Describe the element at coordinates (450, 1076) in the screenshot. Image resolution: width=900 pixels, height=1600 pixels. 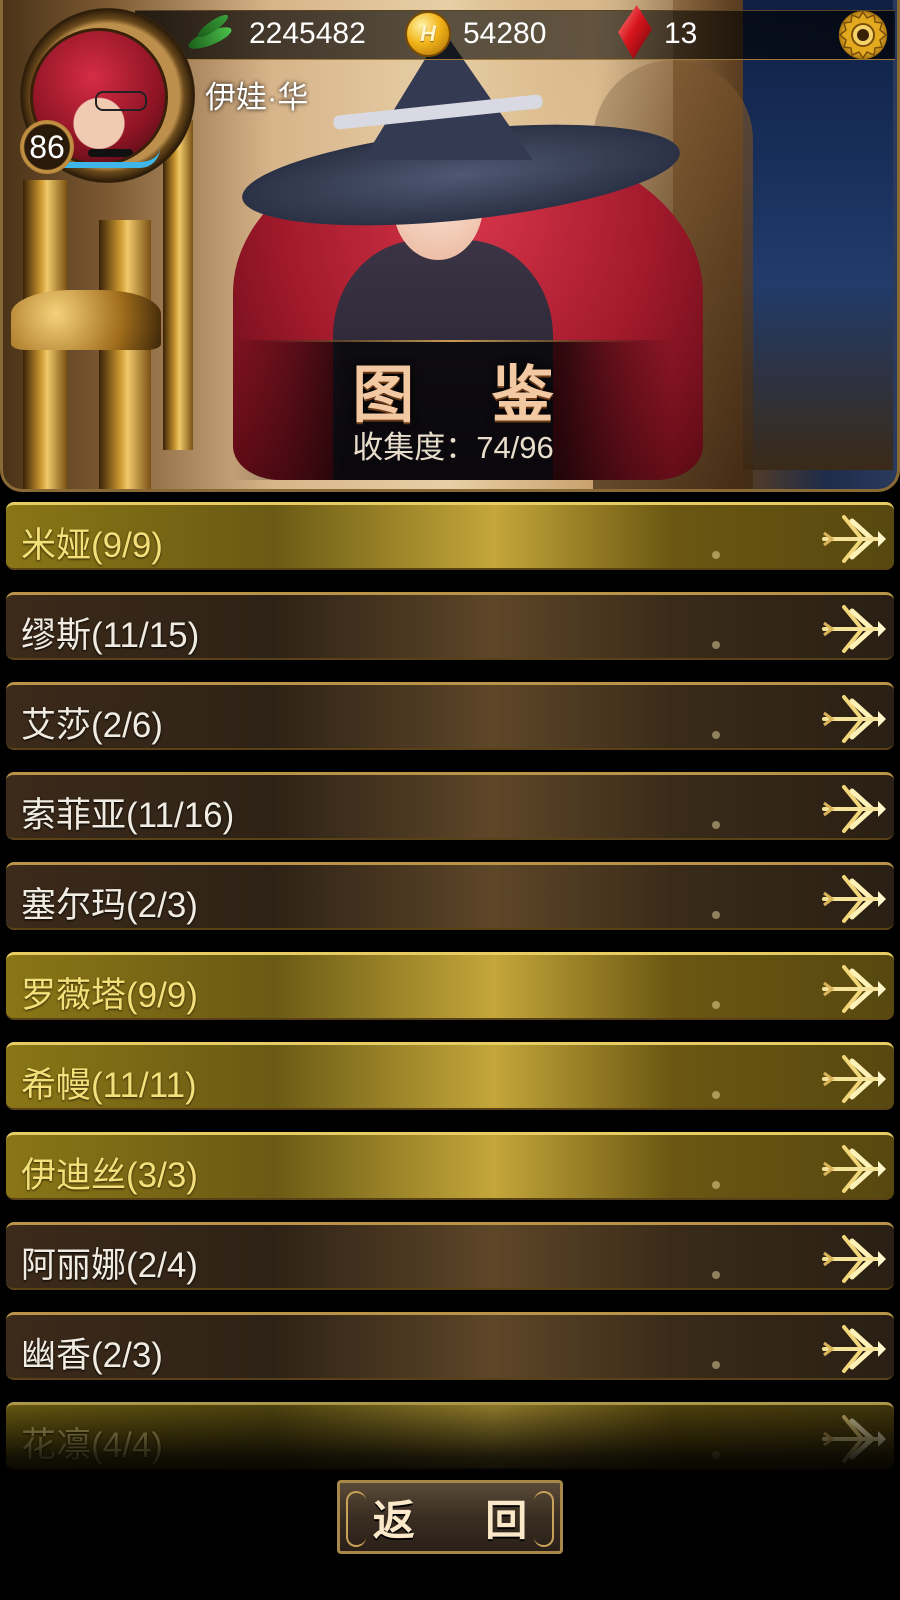
I see `list-item: 希幔(11/11)` at that location.